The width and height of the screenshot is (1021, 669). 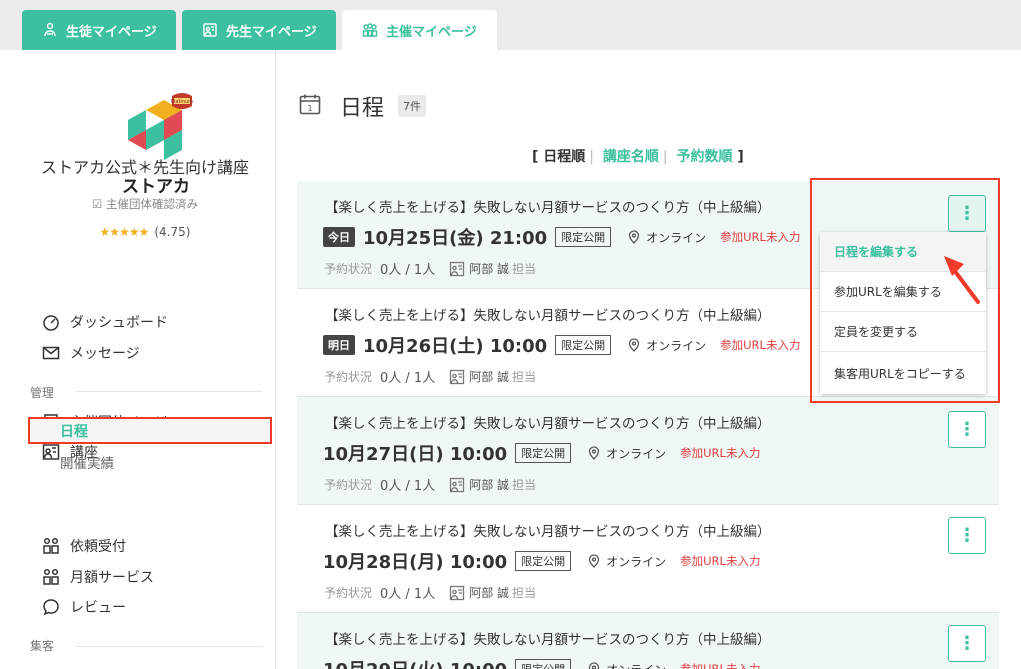 What do you see at coordinates (455, 346) in the screenshot?
I see `schedule-datetime: 10月26日(土) 10:00` at bounding box center [455, 346].